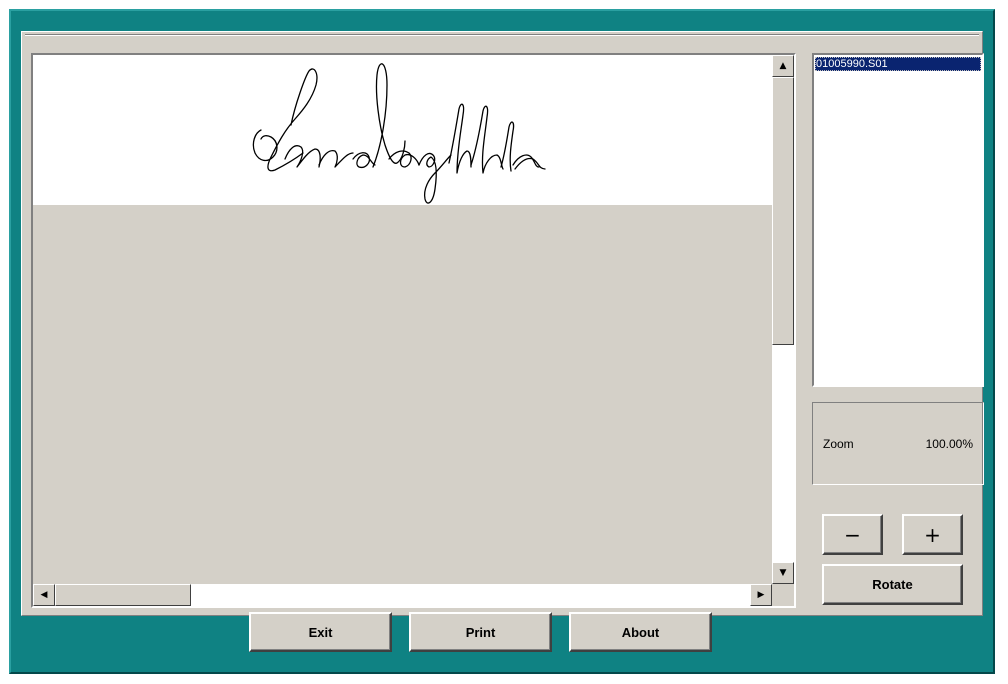  What do you see at coordinates (123, 595) in the screenshot?
I see `horizontal-scroll-thumb` at bounding box center [123, 595].